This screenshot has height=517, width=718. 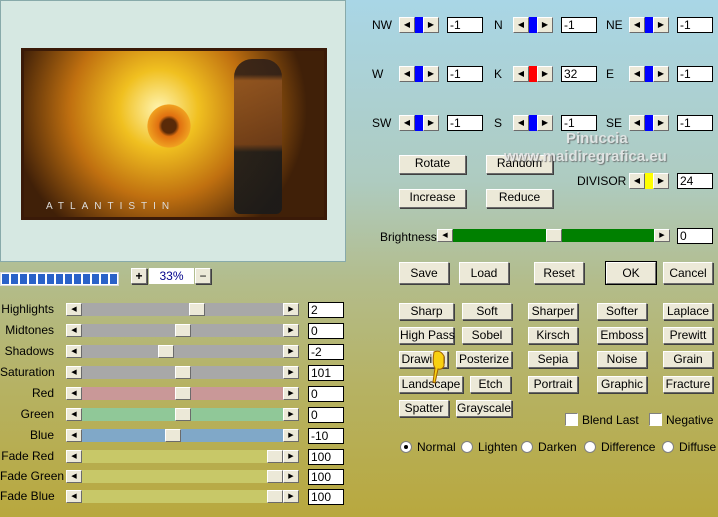 What do you see at coordinates (326, 436) in the screenshot?
I see `adjust-value: -10` at bounding box center [326, 436].